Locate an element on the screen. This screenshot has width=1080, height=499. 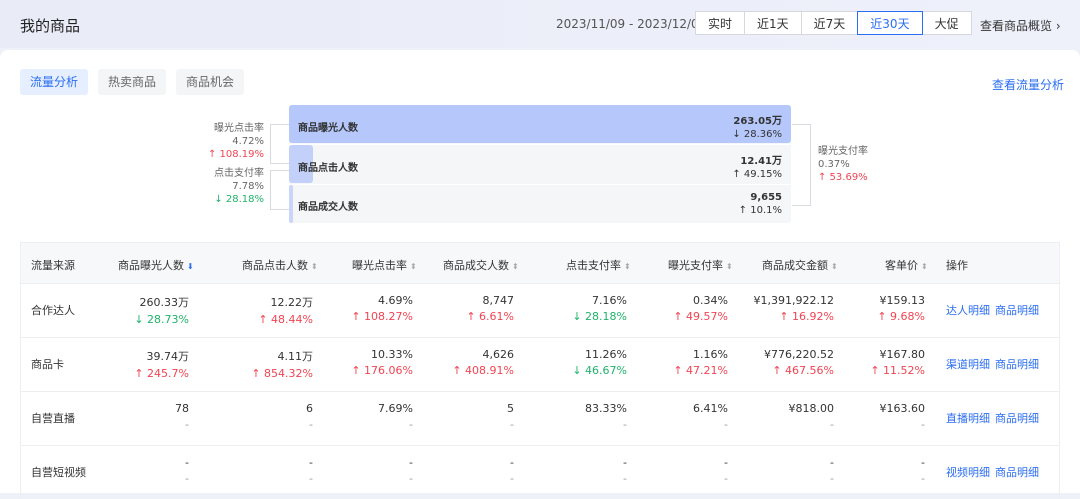
funnel-label-click: 商品点击人数 is located at coordinates (328, 168).